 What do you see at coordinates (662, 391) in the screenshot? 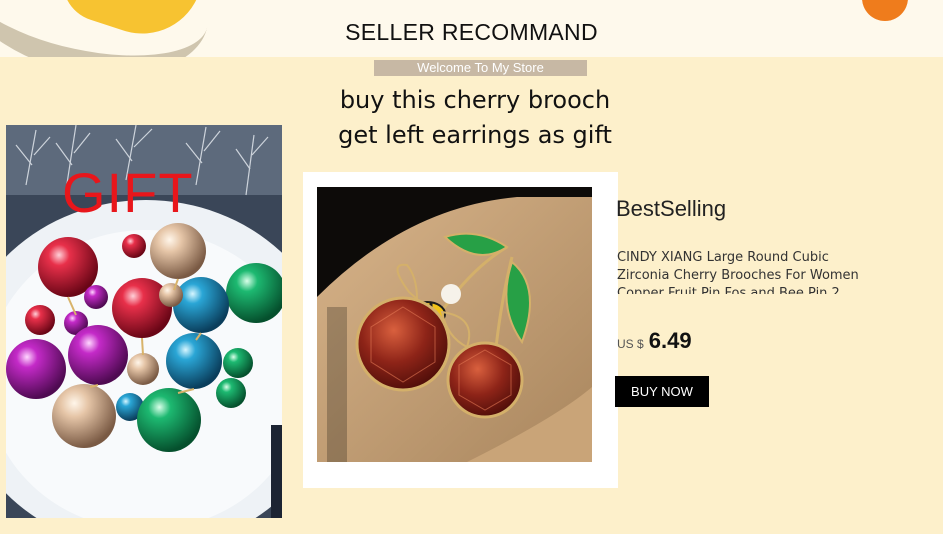
I see `buy-now-button: BUY NOW` at bounding box center [662, 391].